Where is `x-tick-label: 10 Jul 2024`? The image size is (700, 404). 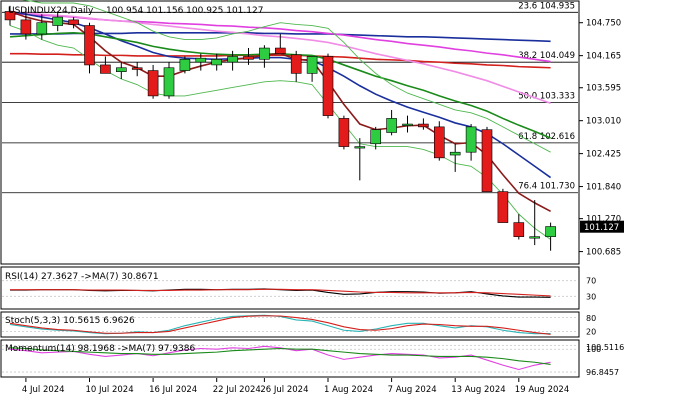 x-tick-label: 10 Jul 2024 is located at coordinates (110, 390).